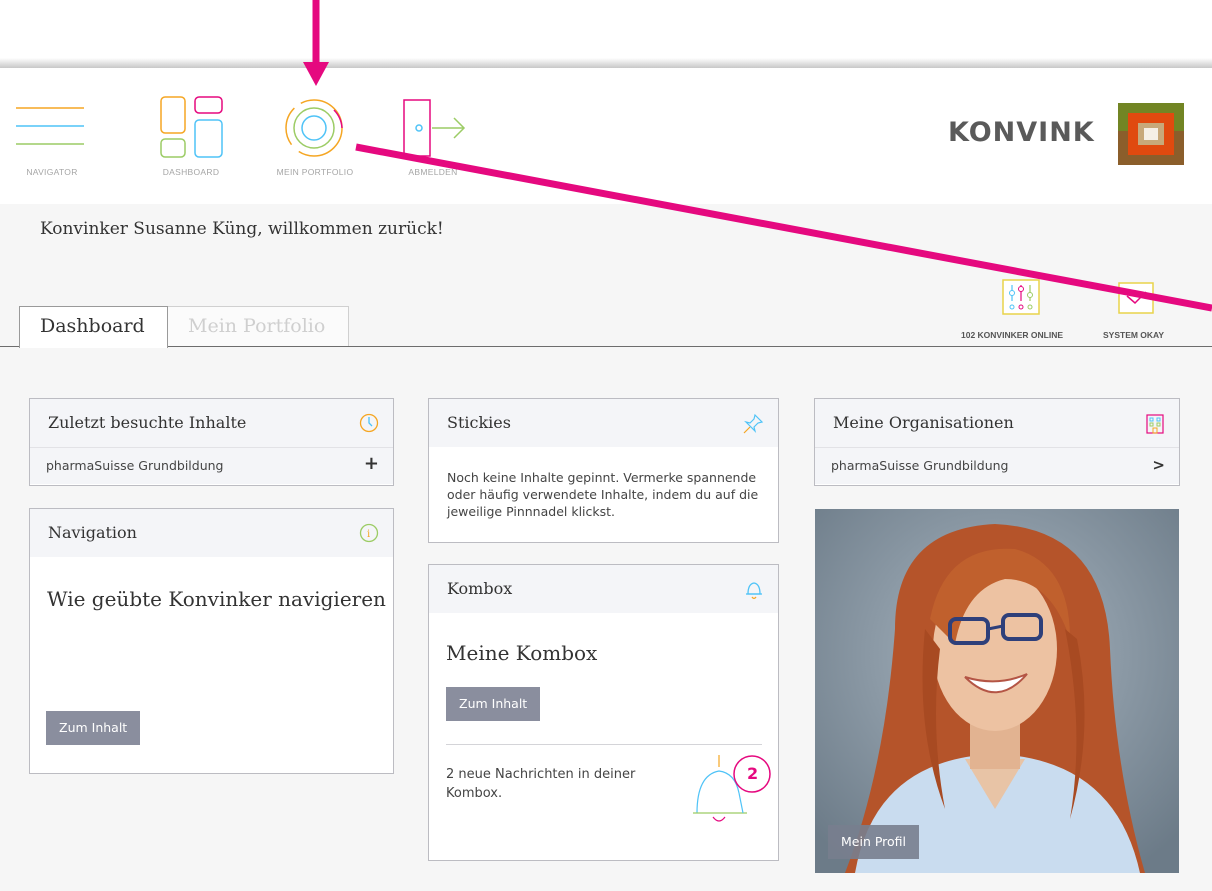  What do you see at coordinates (53, 172) in the screenshot?
I see `navigator-label: NAVIGATOR` at bounding box center [53, 172].